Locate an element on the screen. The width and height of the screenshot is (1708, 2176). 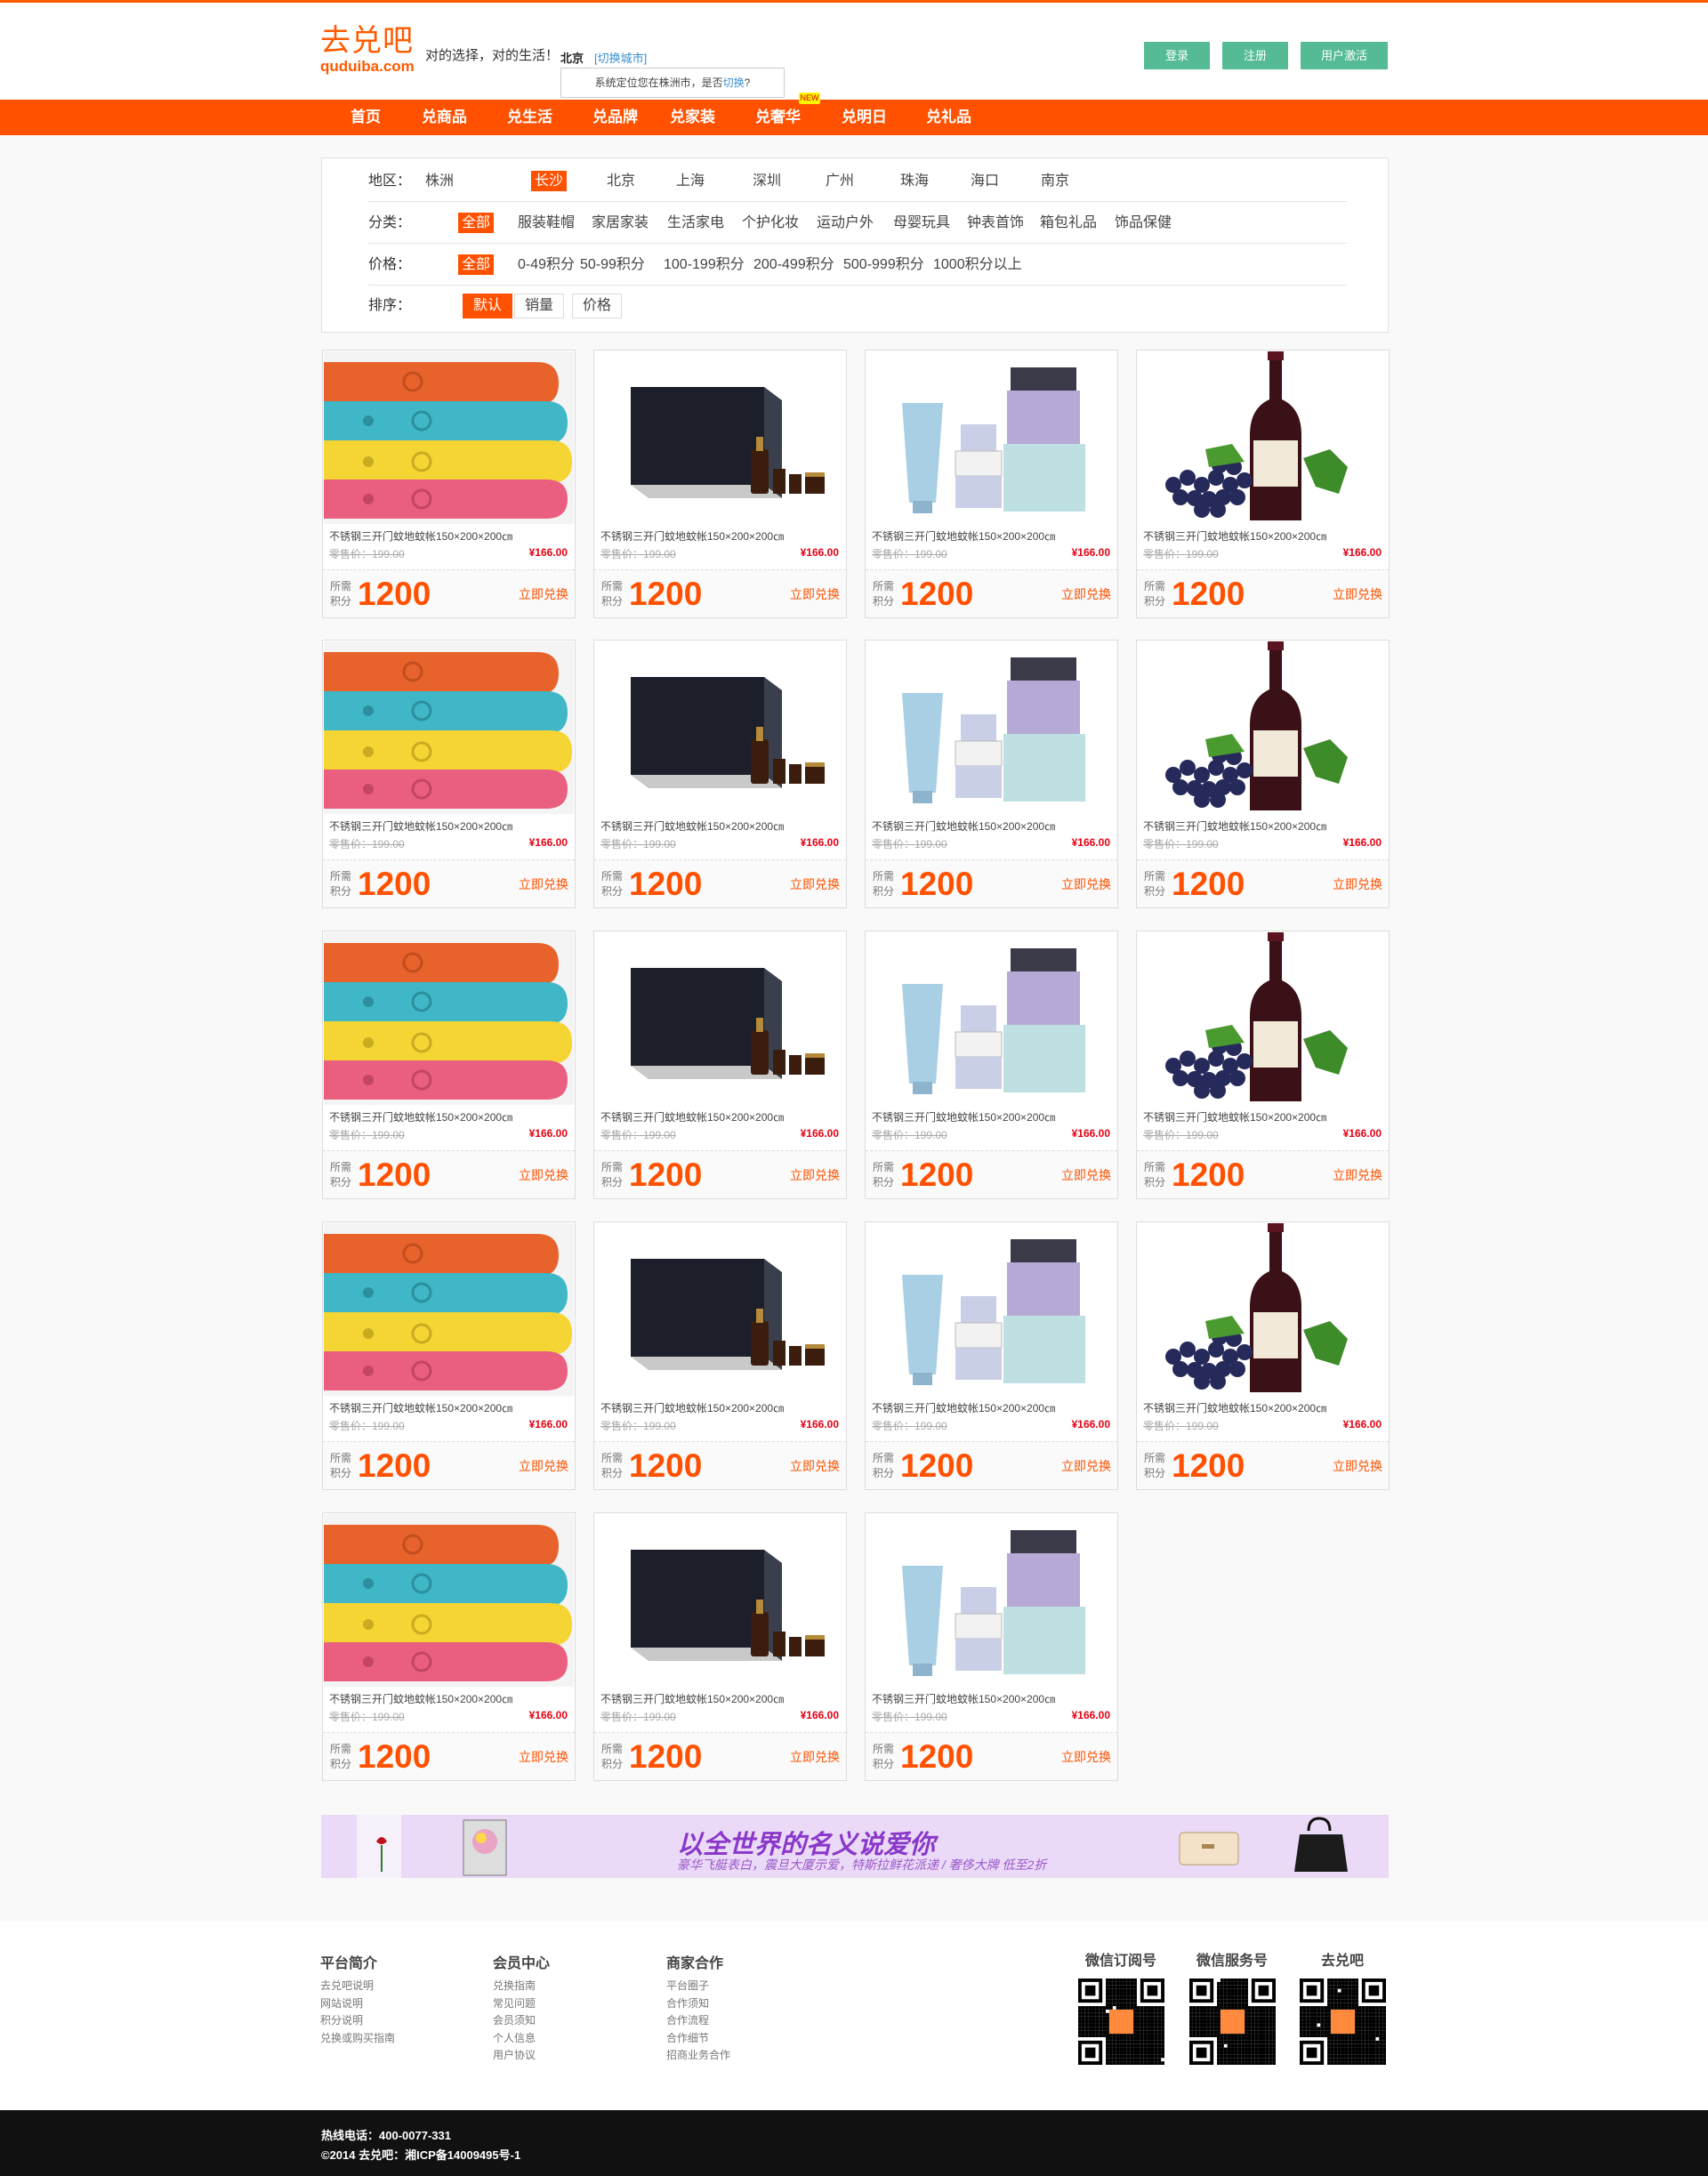
filter-price-option: 50-99积分 is located at coordinates (612, 264).